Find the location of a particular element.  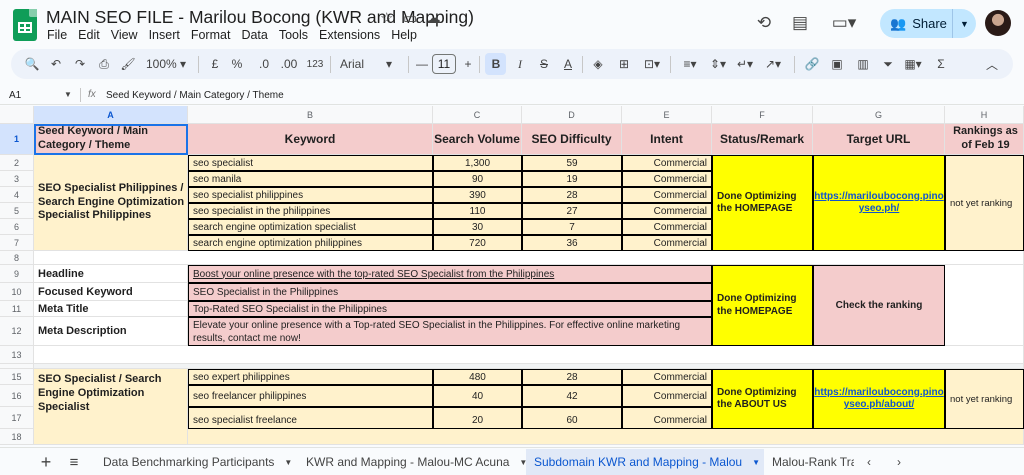

history-icon: ⟲ is located at coordinates (764, 23).